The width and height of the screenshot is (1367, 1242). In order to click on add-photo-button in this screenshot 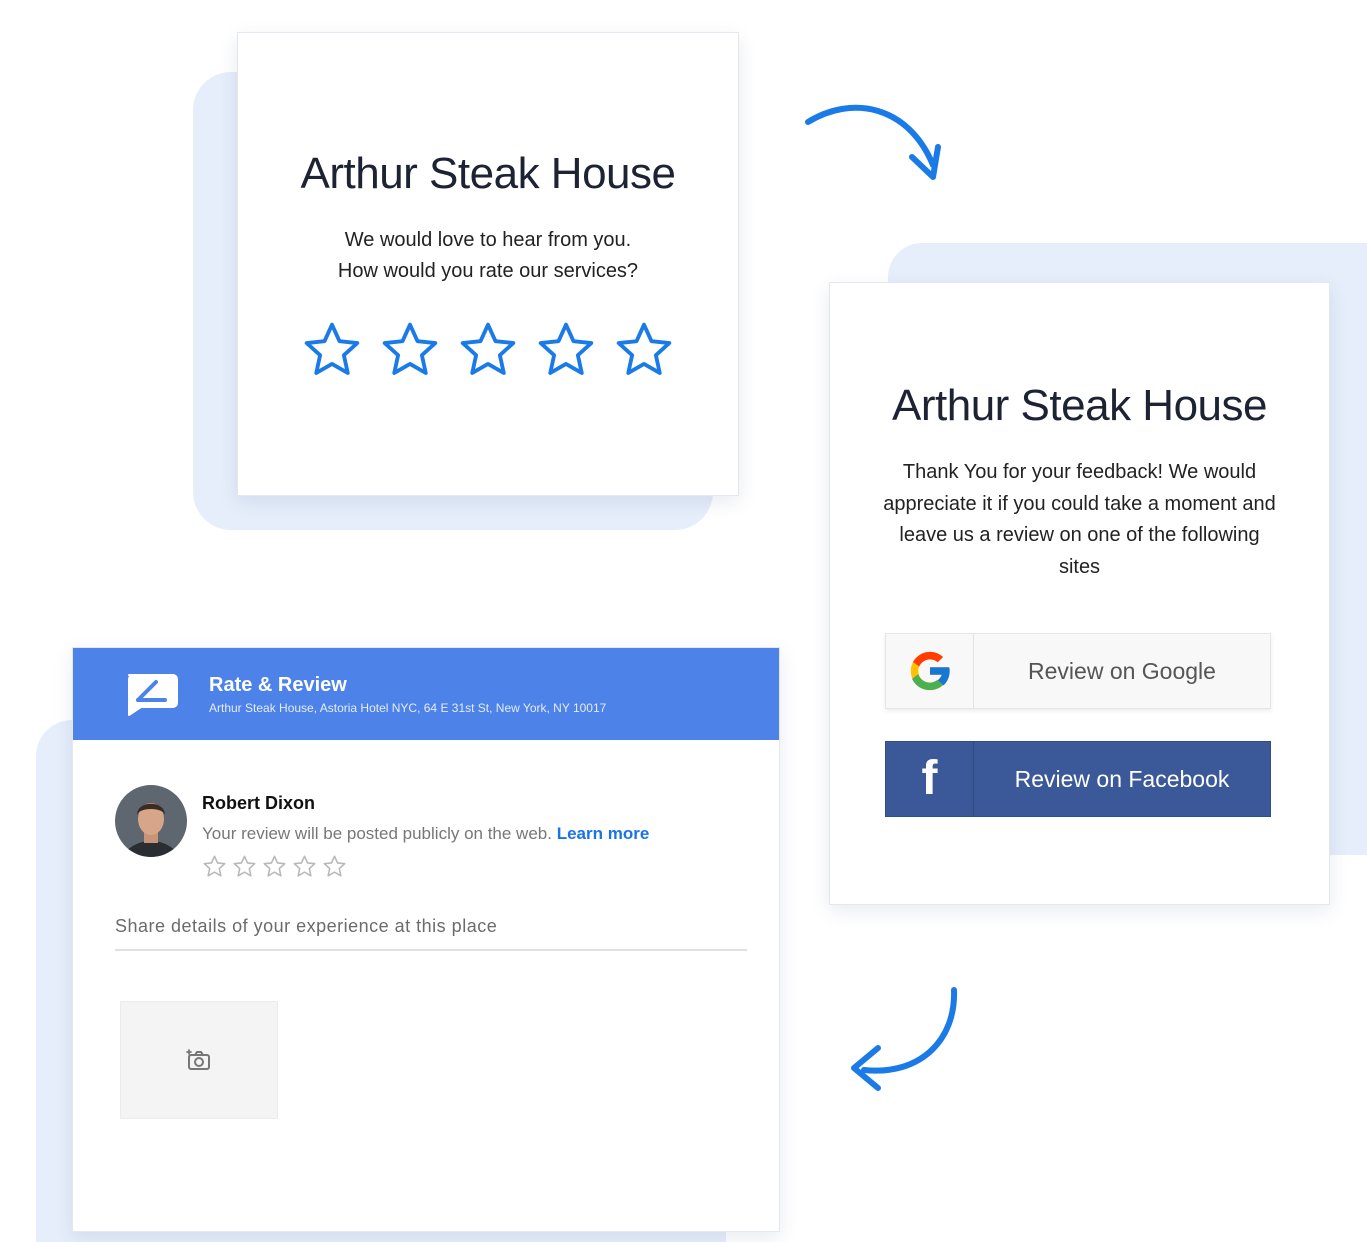, I will do `click(199, 1060)`.